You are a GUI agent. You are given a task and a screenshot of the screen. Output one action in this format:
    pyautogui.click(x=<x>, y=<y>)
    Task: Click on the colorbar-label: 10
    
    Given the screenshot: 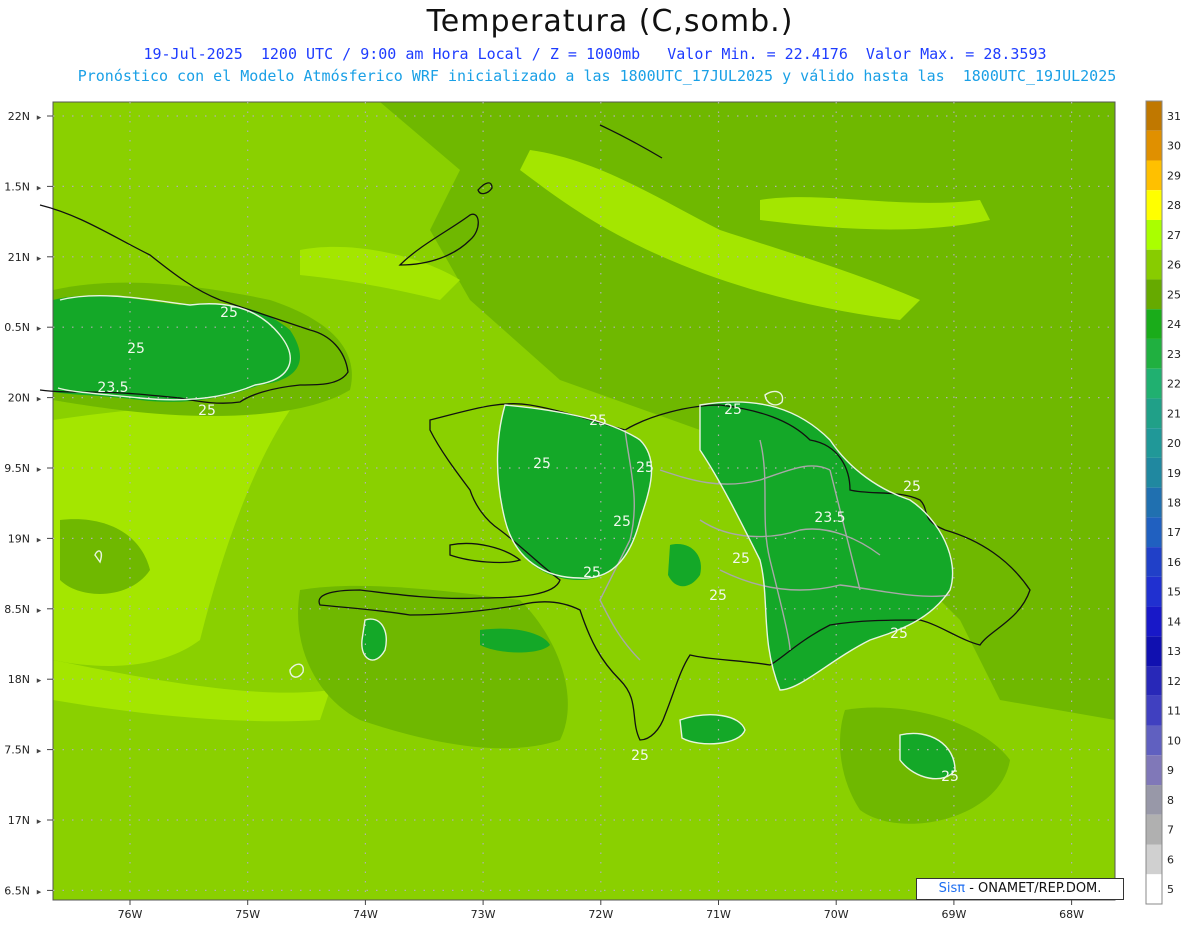 What is the action you would take?
    pyautogui.click(x=1174, y=740)
    